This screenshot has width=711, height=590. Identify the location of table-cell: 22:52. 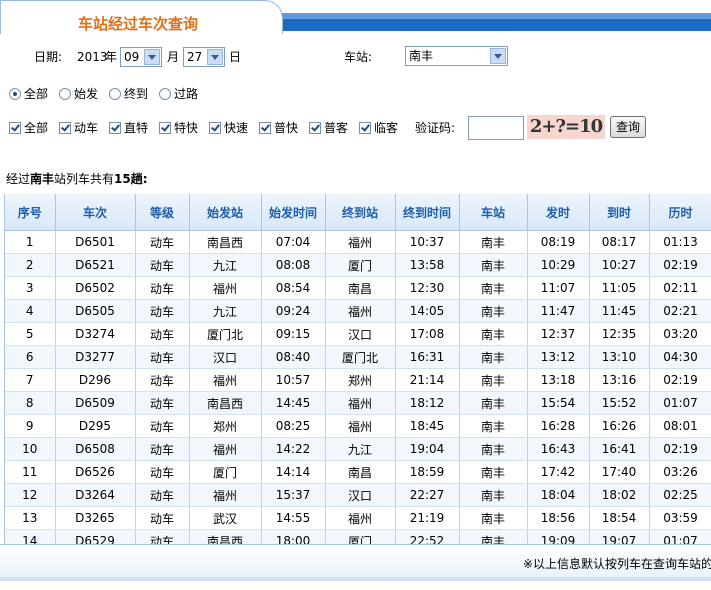
(427, 536).